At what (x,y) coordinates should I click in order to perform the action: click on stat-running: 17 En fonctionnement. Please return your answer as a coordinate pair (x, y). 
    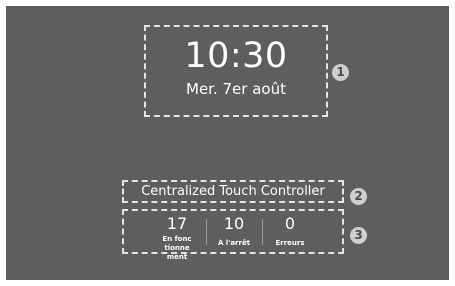
    Looking at the image, I should click on (177, 236).